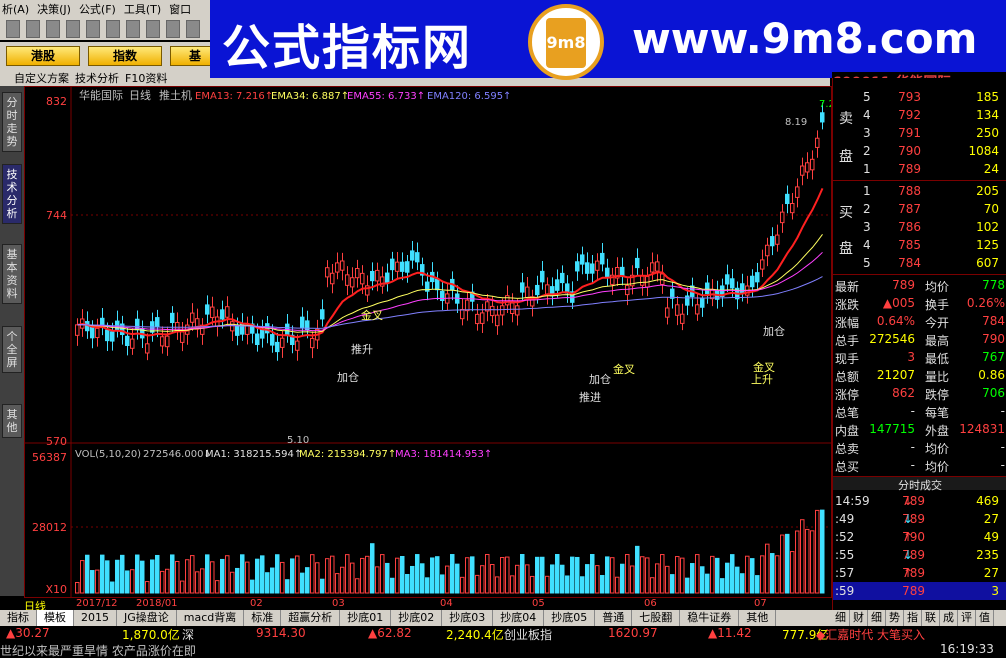  Describe the element at coordinates (908, 573) in the screenshot. I see `tick-dir: ↑` at that location.